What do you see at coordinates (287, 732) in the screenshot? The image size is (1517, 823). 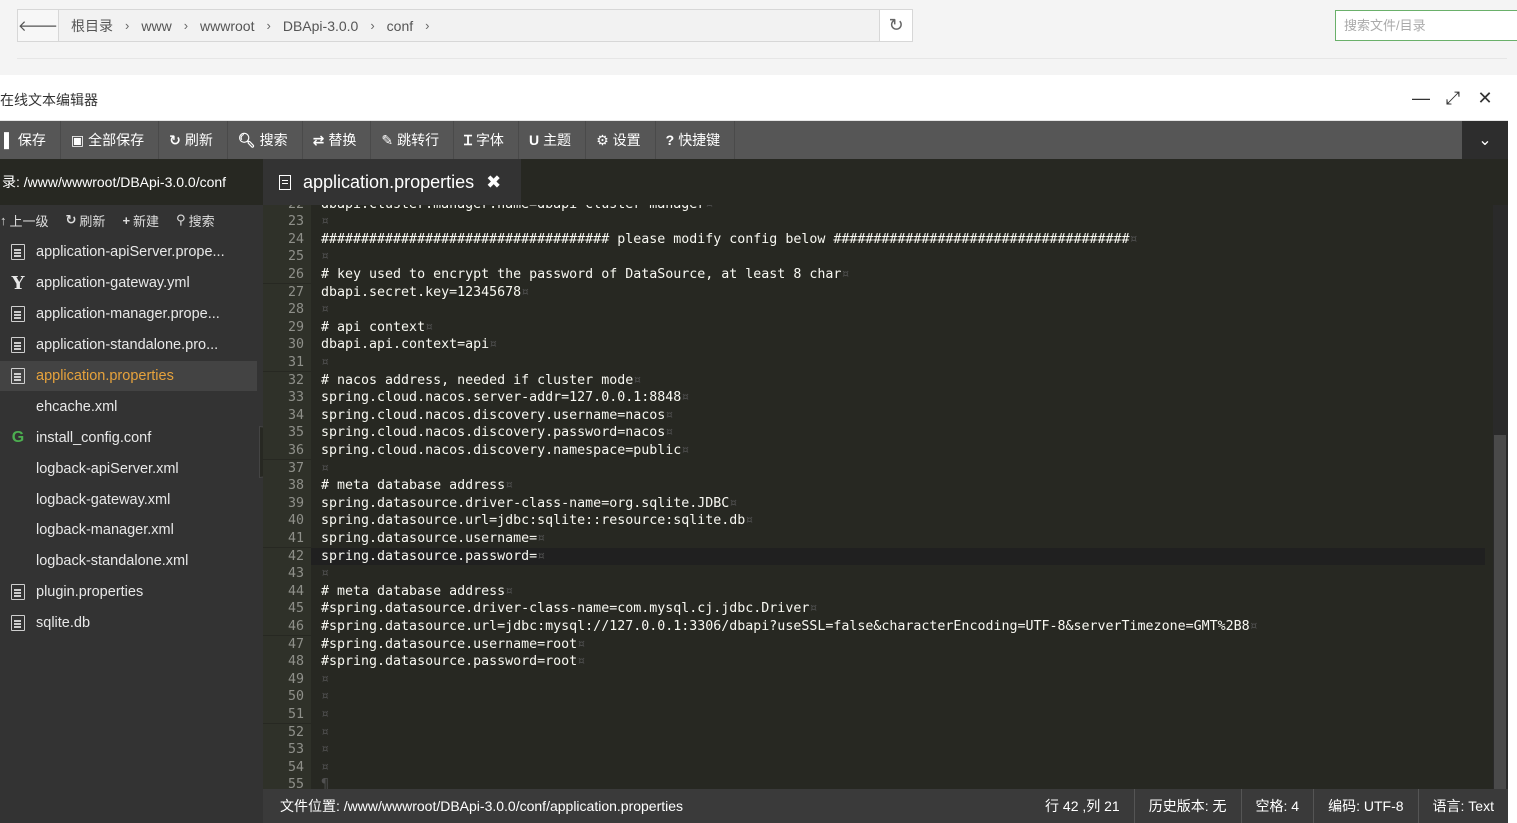 I see `line-number: 52` at bounding box center [287, 732].